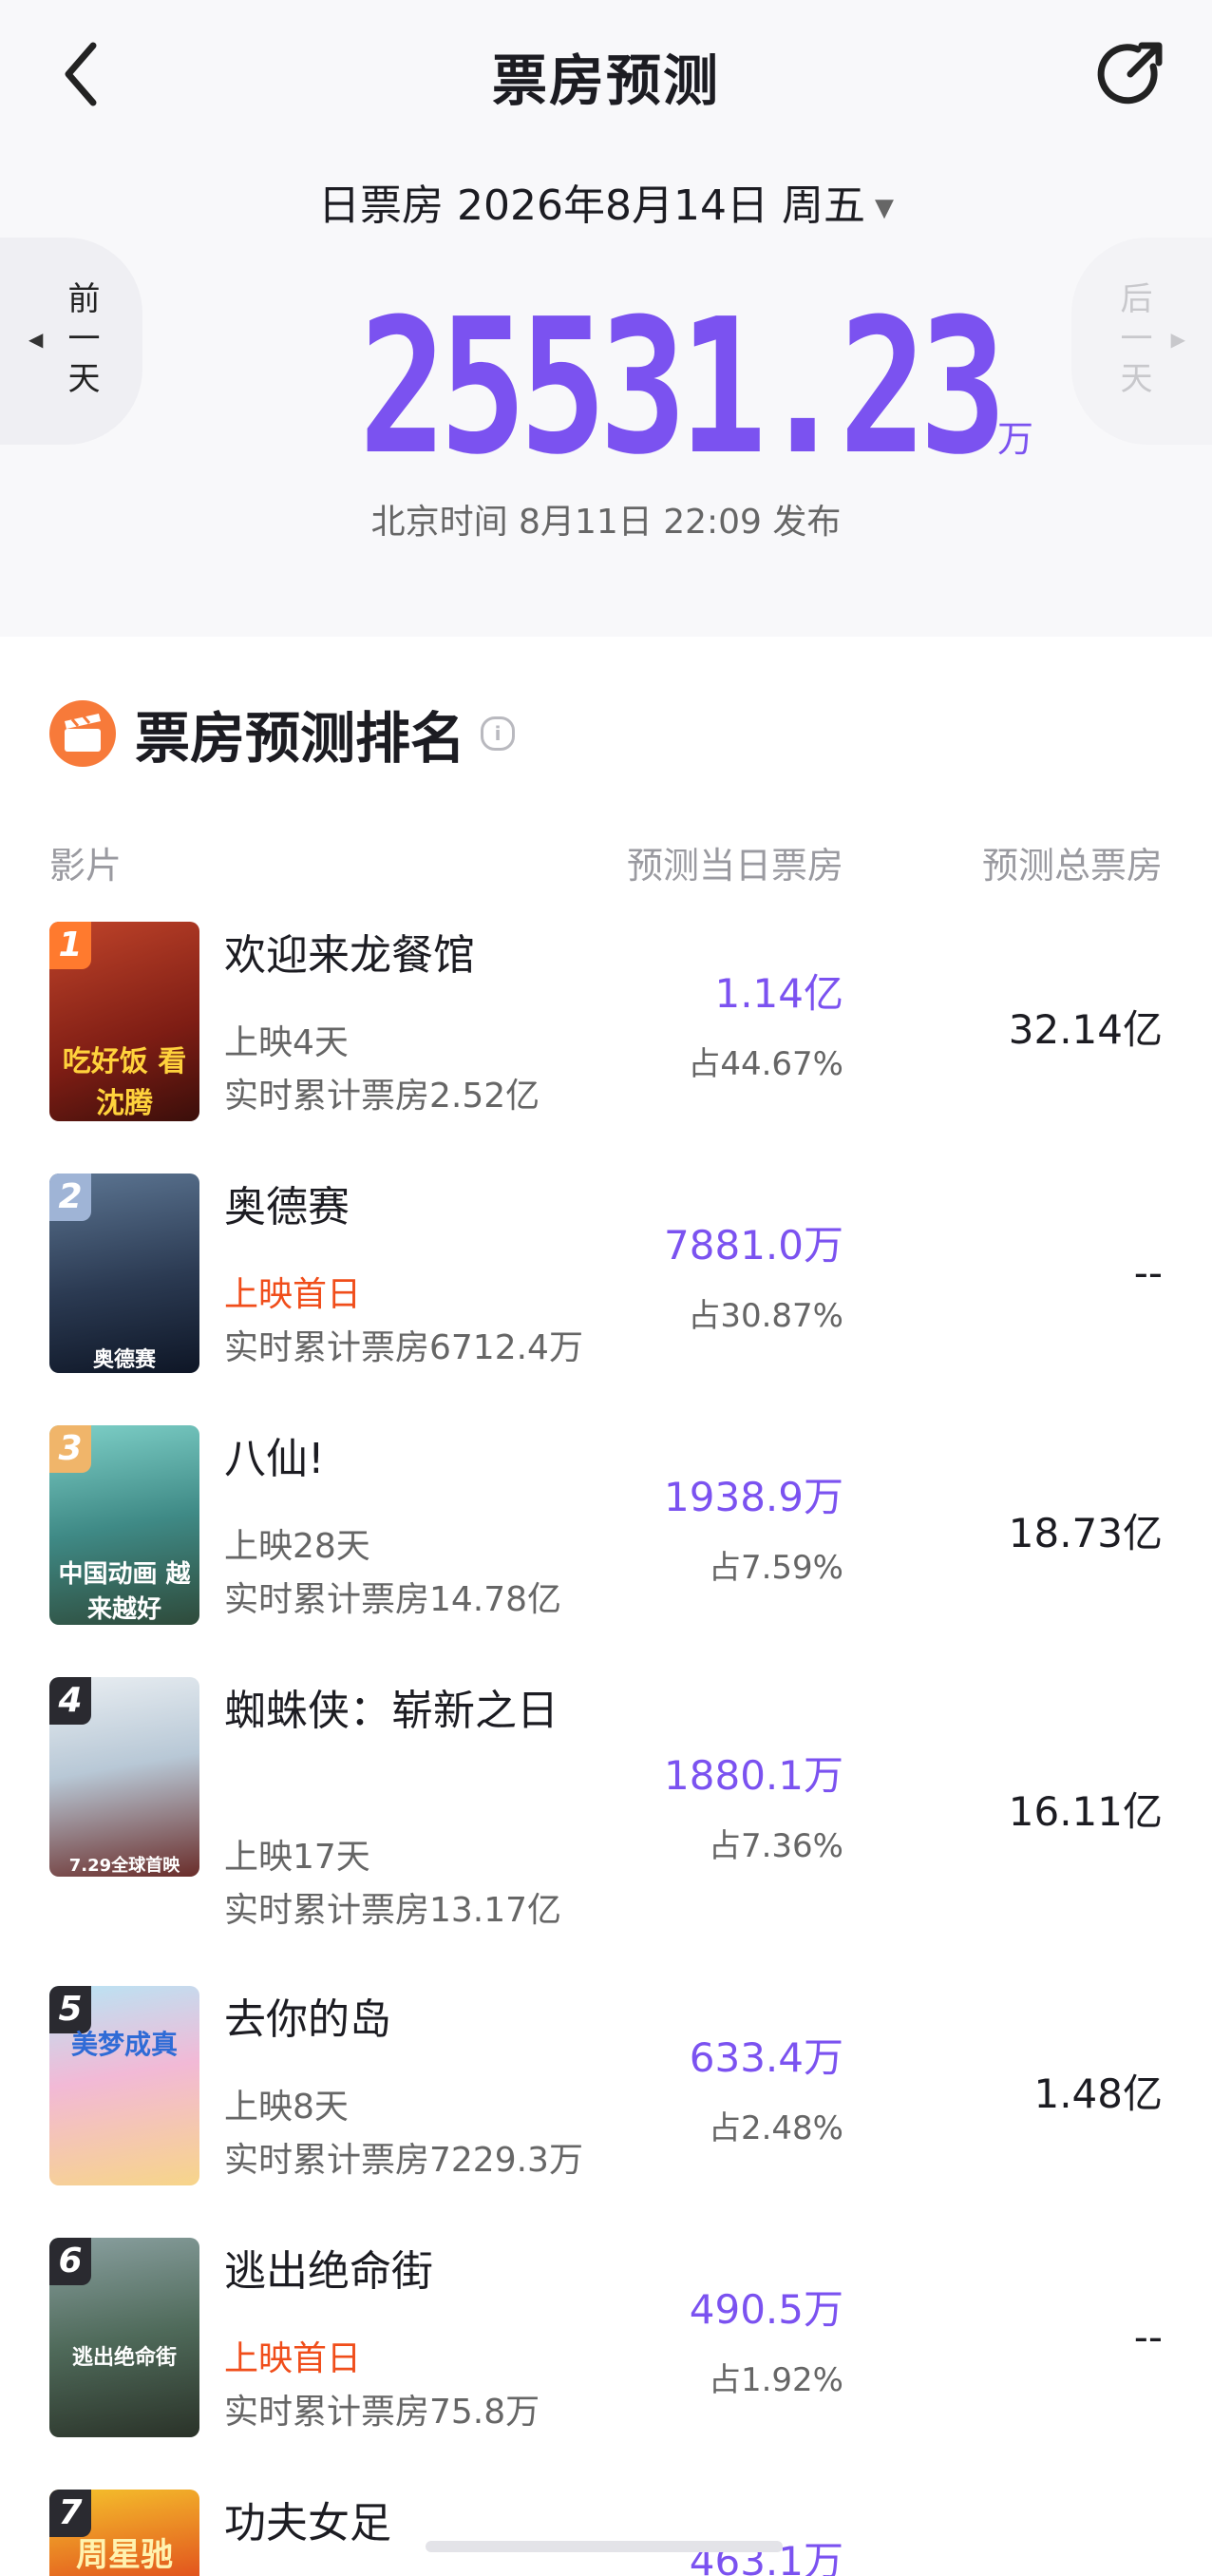 The width and height of the screenshot is (1212, 2576). Describe the element at coordinates (591, 205) in the screenshot. I see `date-label: 日票房 2026年8月14日 周五` at that location.